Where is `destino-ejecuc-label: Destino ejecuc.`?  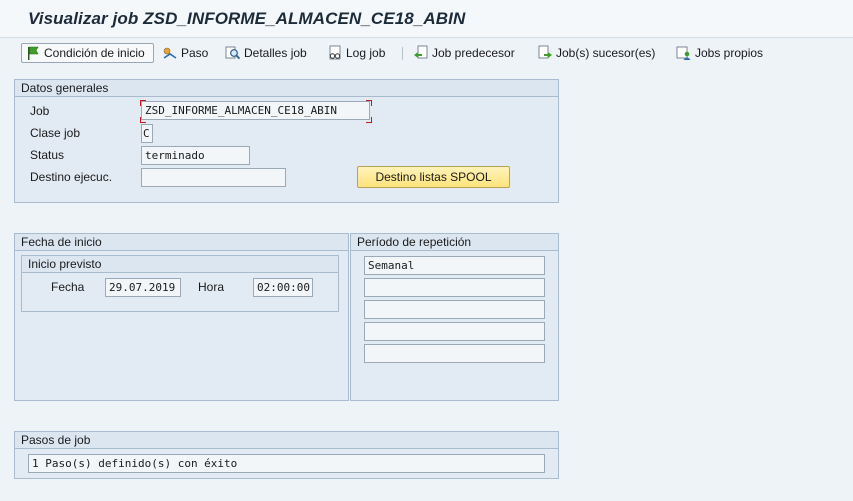 destino-ejecuc-label: Destino ejecuc. is located at coordinates (71, 177).